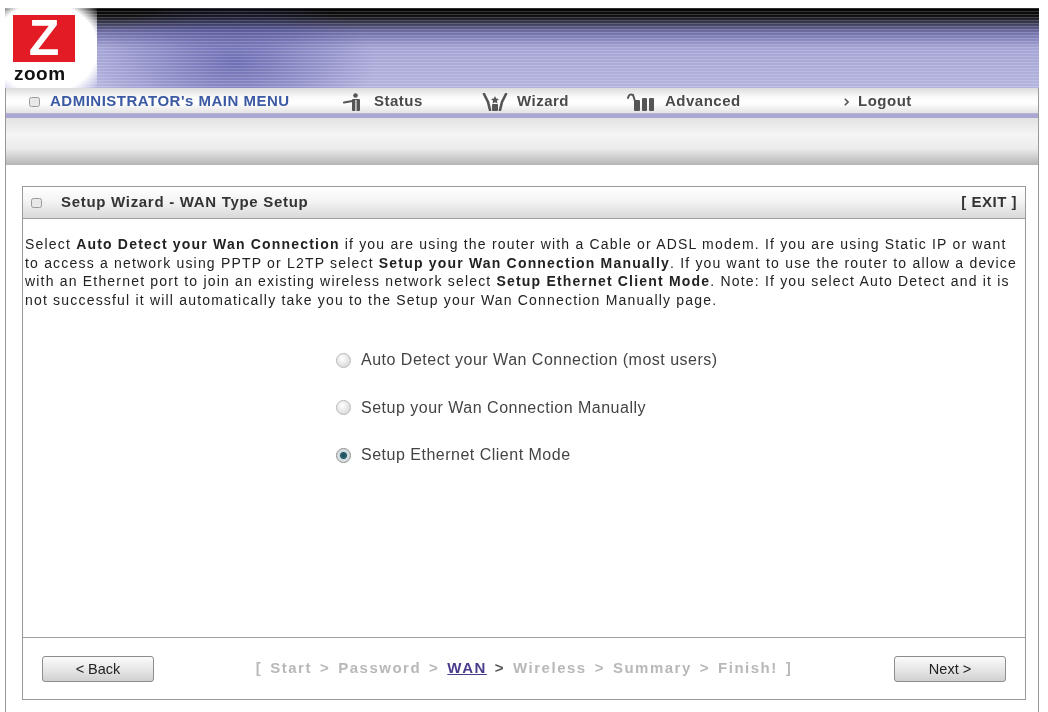 The height and width of the screenshot is (712, 1048). Describe the element at coordinates (641, 101) in the screenshot. I see `figures-icon` at that location.